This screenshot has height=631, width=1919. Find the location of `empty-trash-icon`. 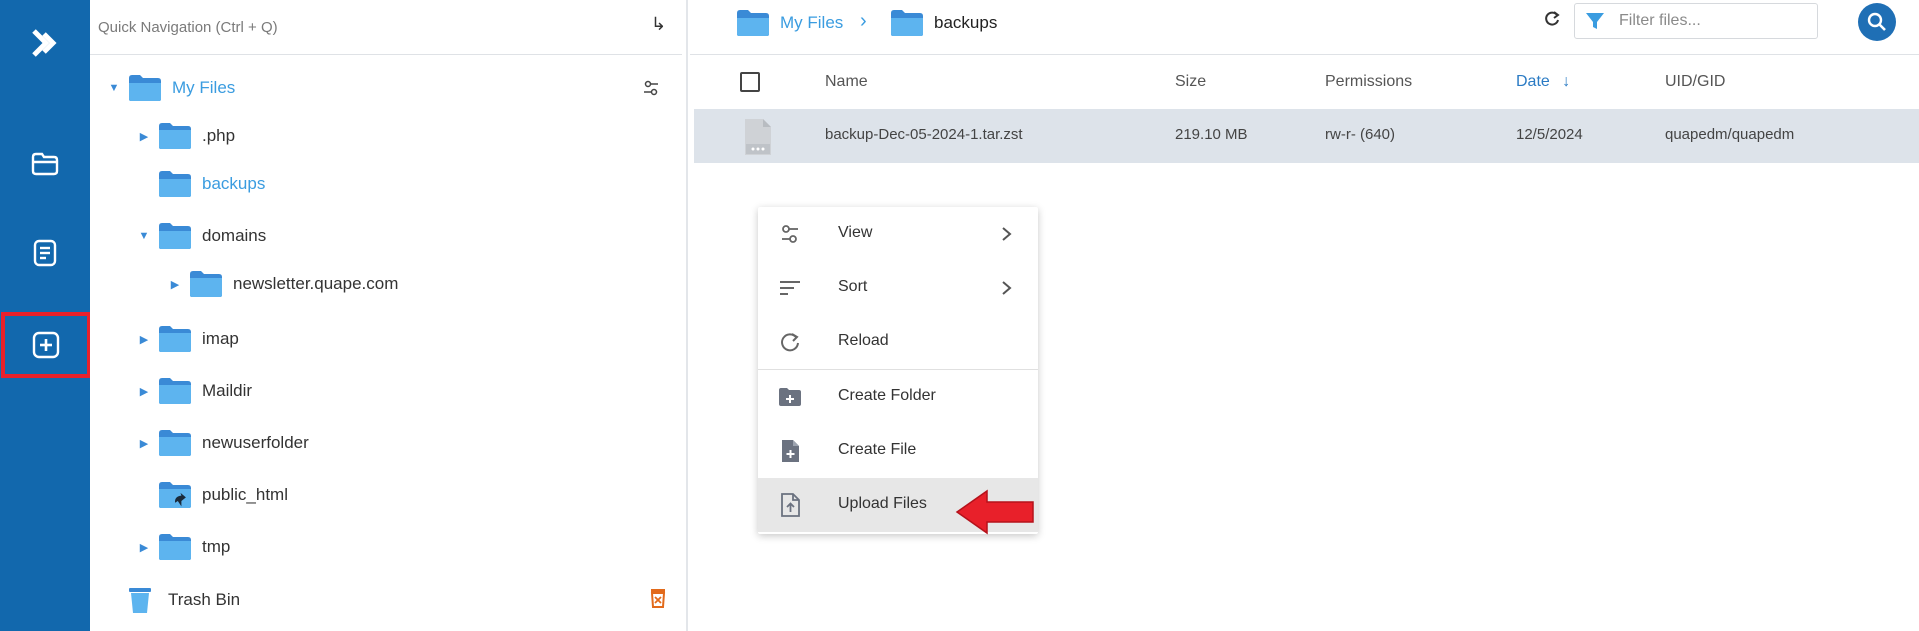

empty-trash-icon is located at coordinates (658, 598).